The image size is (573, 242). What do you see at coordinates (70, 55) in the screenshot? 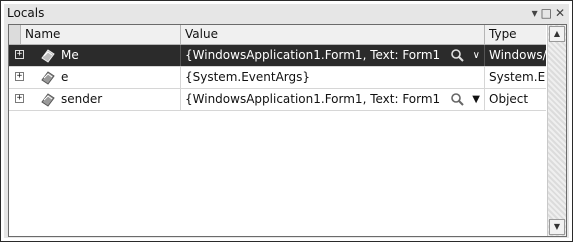
I see `variable-name: Me` at bounding box center [70, 55].